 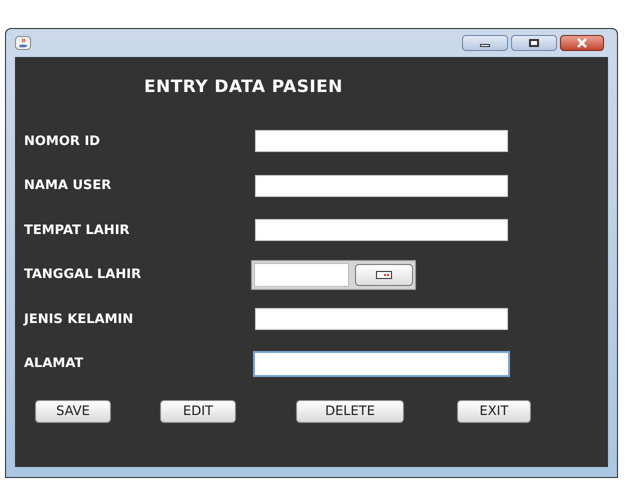 I want to click on action-button: EXIT, so click(x=494, y=411).